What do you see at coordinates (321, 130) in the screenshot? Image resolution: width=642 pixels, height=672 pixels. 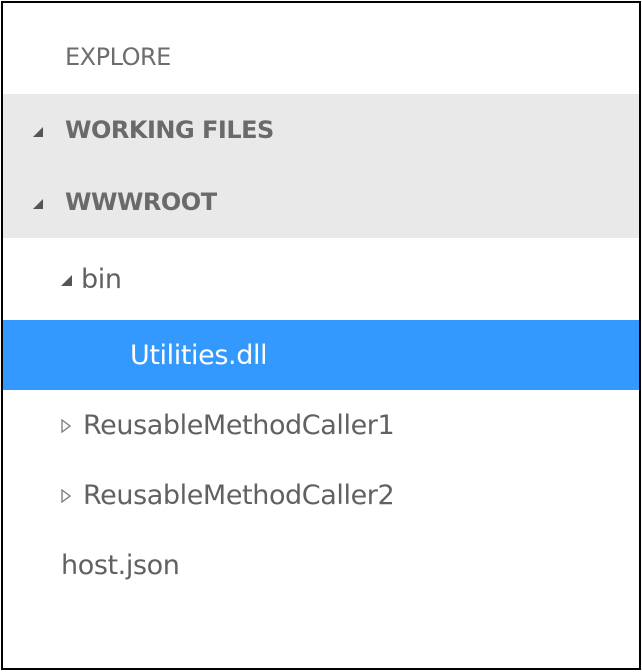 I see `section-working-files: WORKING FILES` at bounding box center [321, 130].